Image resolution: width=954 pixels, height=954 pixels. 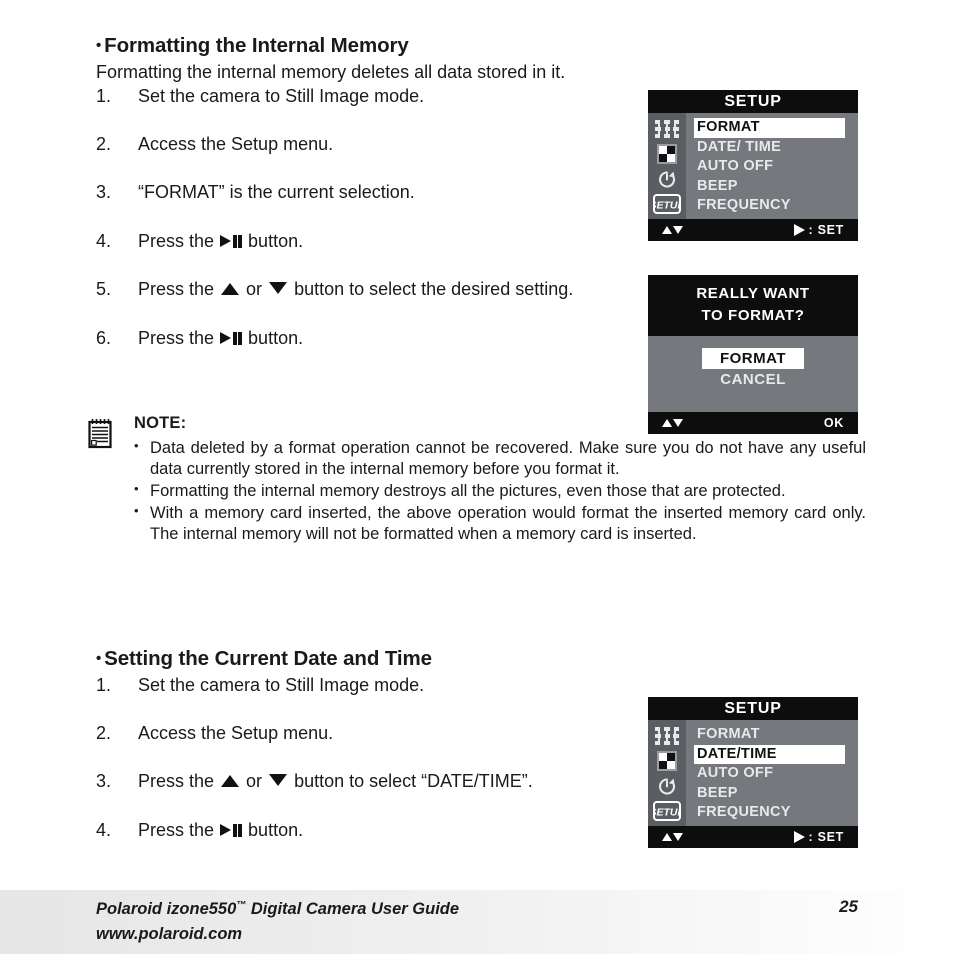 I want to click on self-timer-icon, so click(x=667, y=179).